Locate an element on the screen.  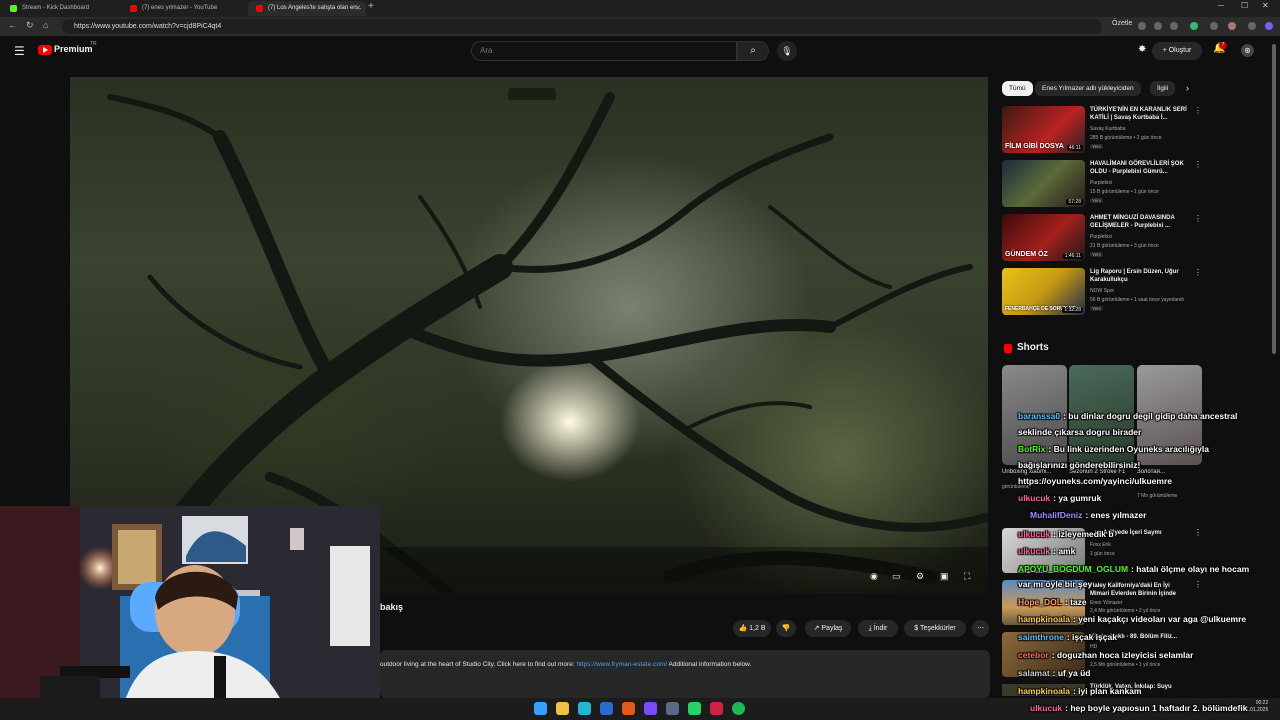
chevron-right-icon: › is located at coordinates (1187, 88).